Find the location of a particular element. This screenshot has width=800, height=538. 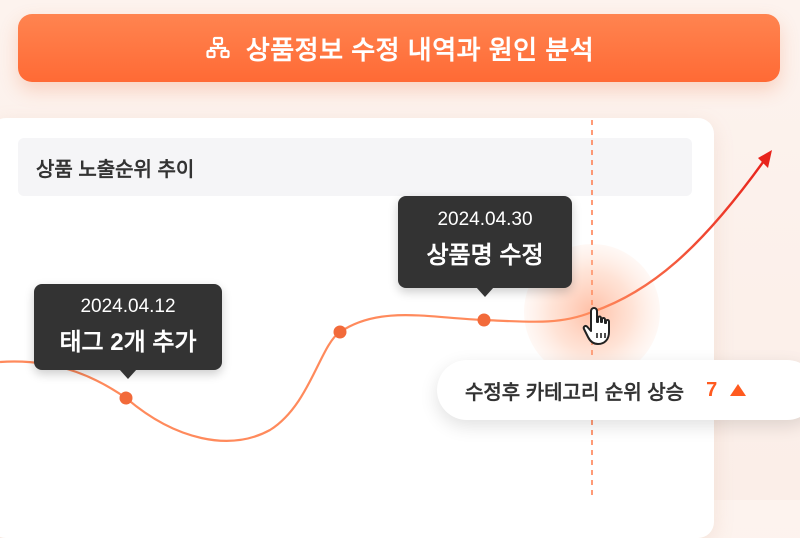

rank-rise-badge: 수정후 카테고리 순위 상승 7 is located at coordinates (618, 390).